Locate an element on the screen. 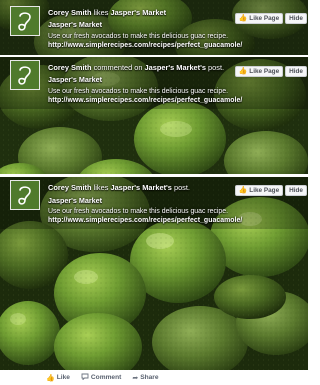 This screenshot has width=320, height=385. like-action-button: 👍 Like is located at coordinates (58, 378).